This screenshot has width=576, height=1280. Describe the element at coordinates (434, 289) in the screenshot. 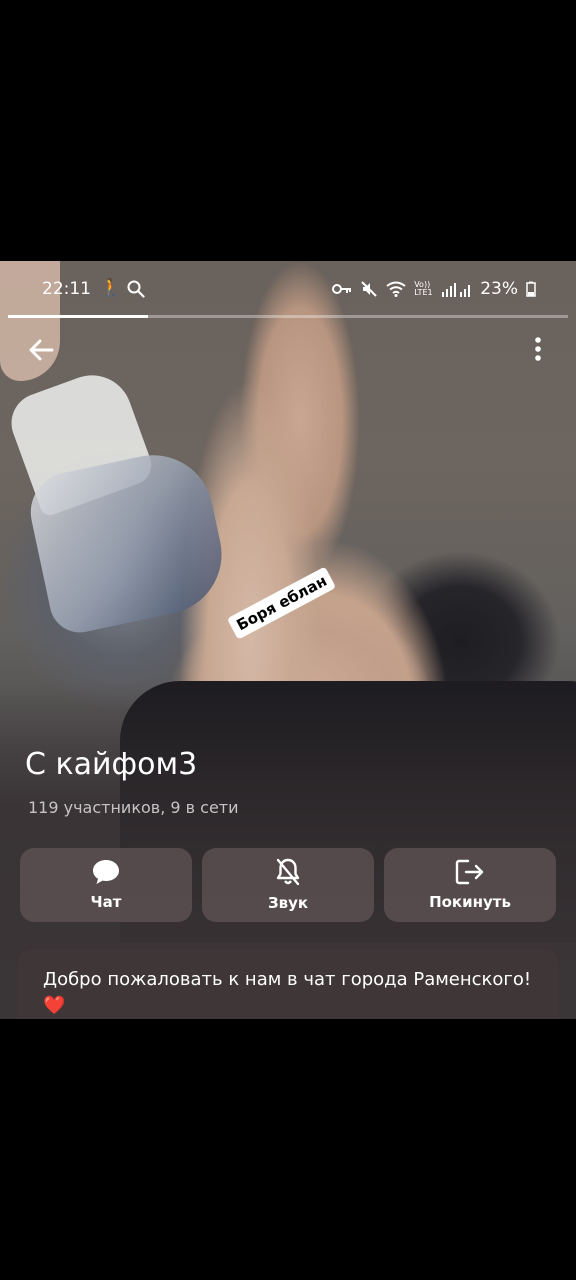

I see `status-right-icons: Vo)) LTE1 23%` at that location.